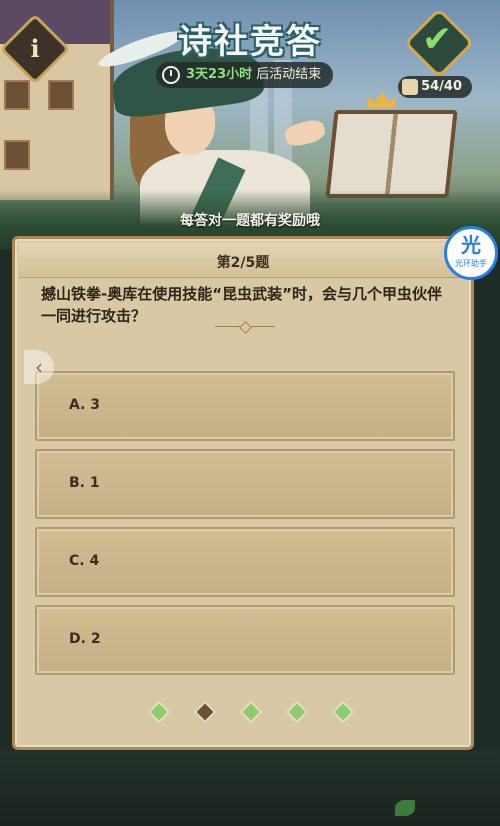 The width and height of the screenshot is (500, 826). What do you see at coordinates (171, 75) in the screenshot?
I see `clock-icon` at bounding box center [171, 75].